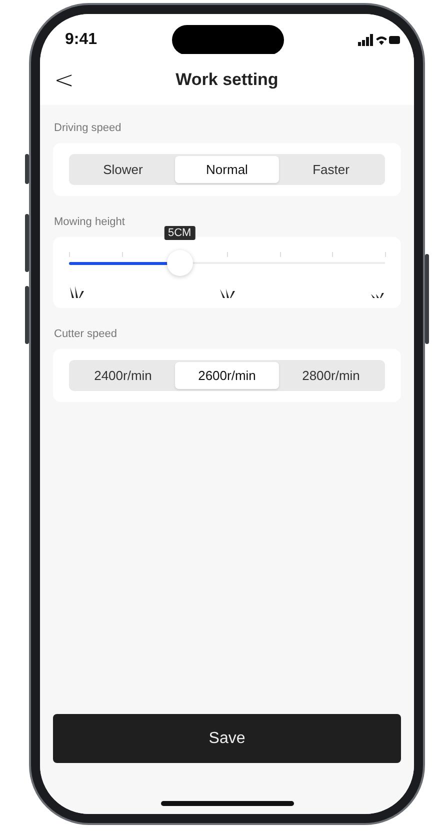 Image resolution: width=436 pixels, height=831 pixels. Describe the element at coordinates (227, 738) in the screenshot. I see `save-button: Save` at that location.